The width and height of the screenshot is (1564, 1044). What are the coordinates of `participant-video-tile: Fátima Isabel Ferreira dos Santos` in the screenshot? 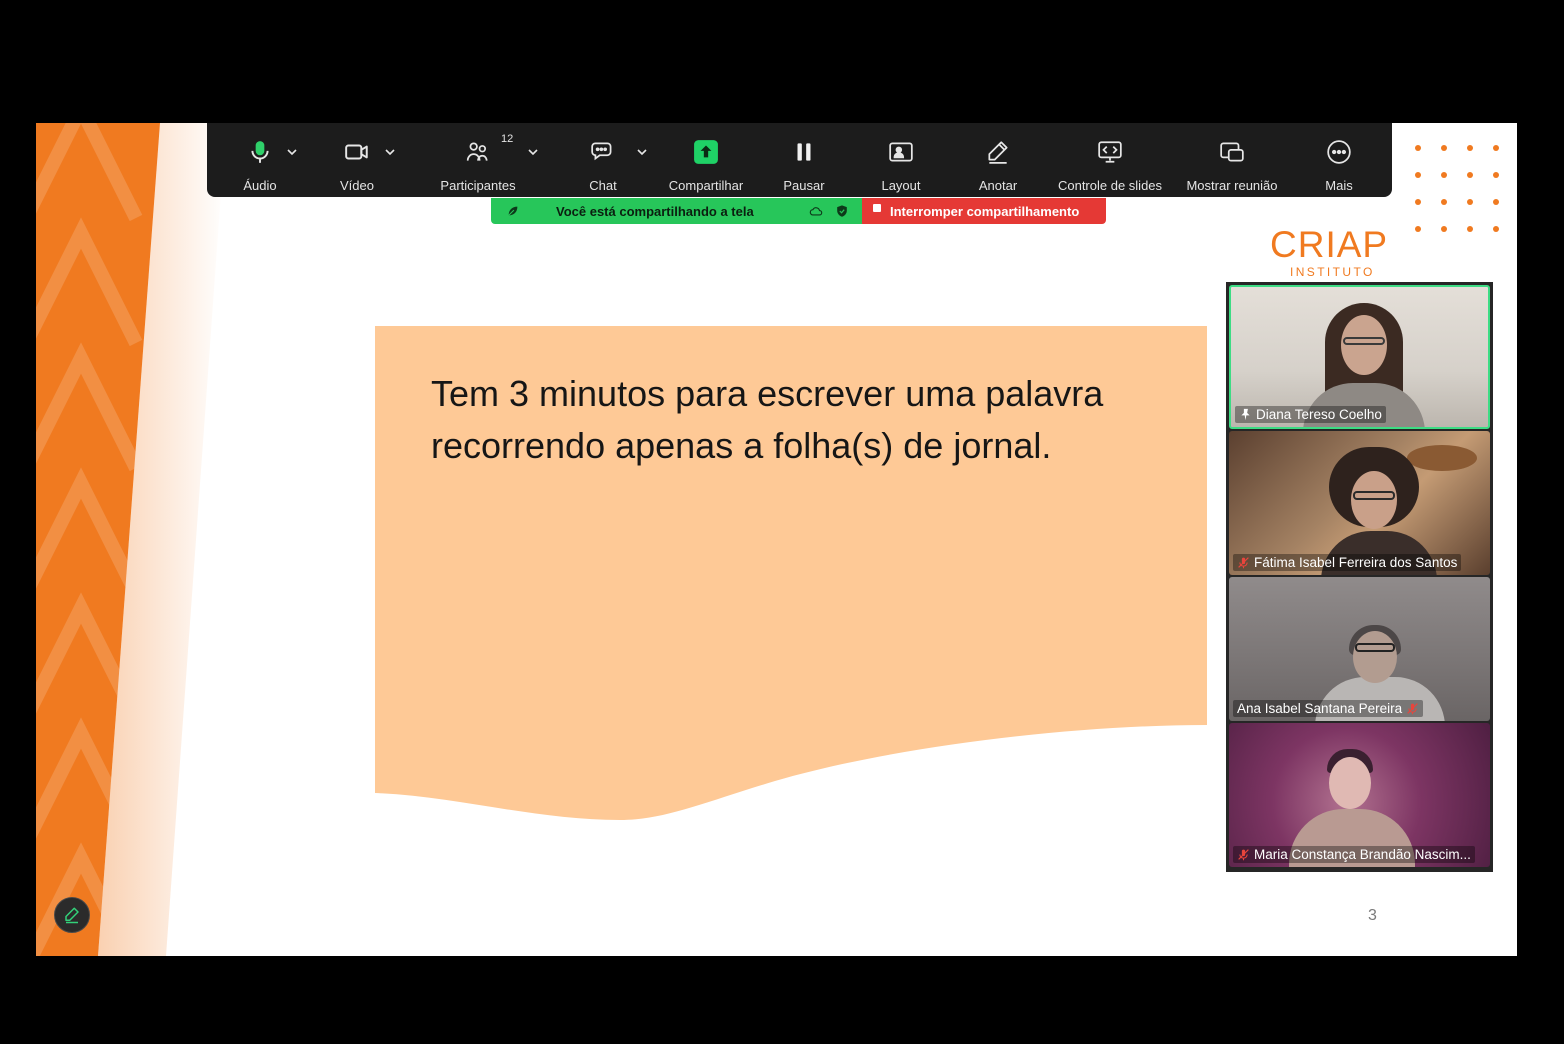 It's located at (1359, 503).